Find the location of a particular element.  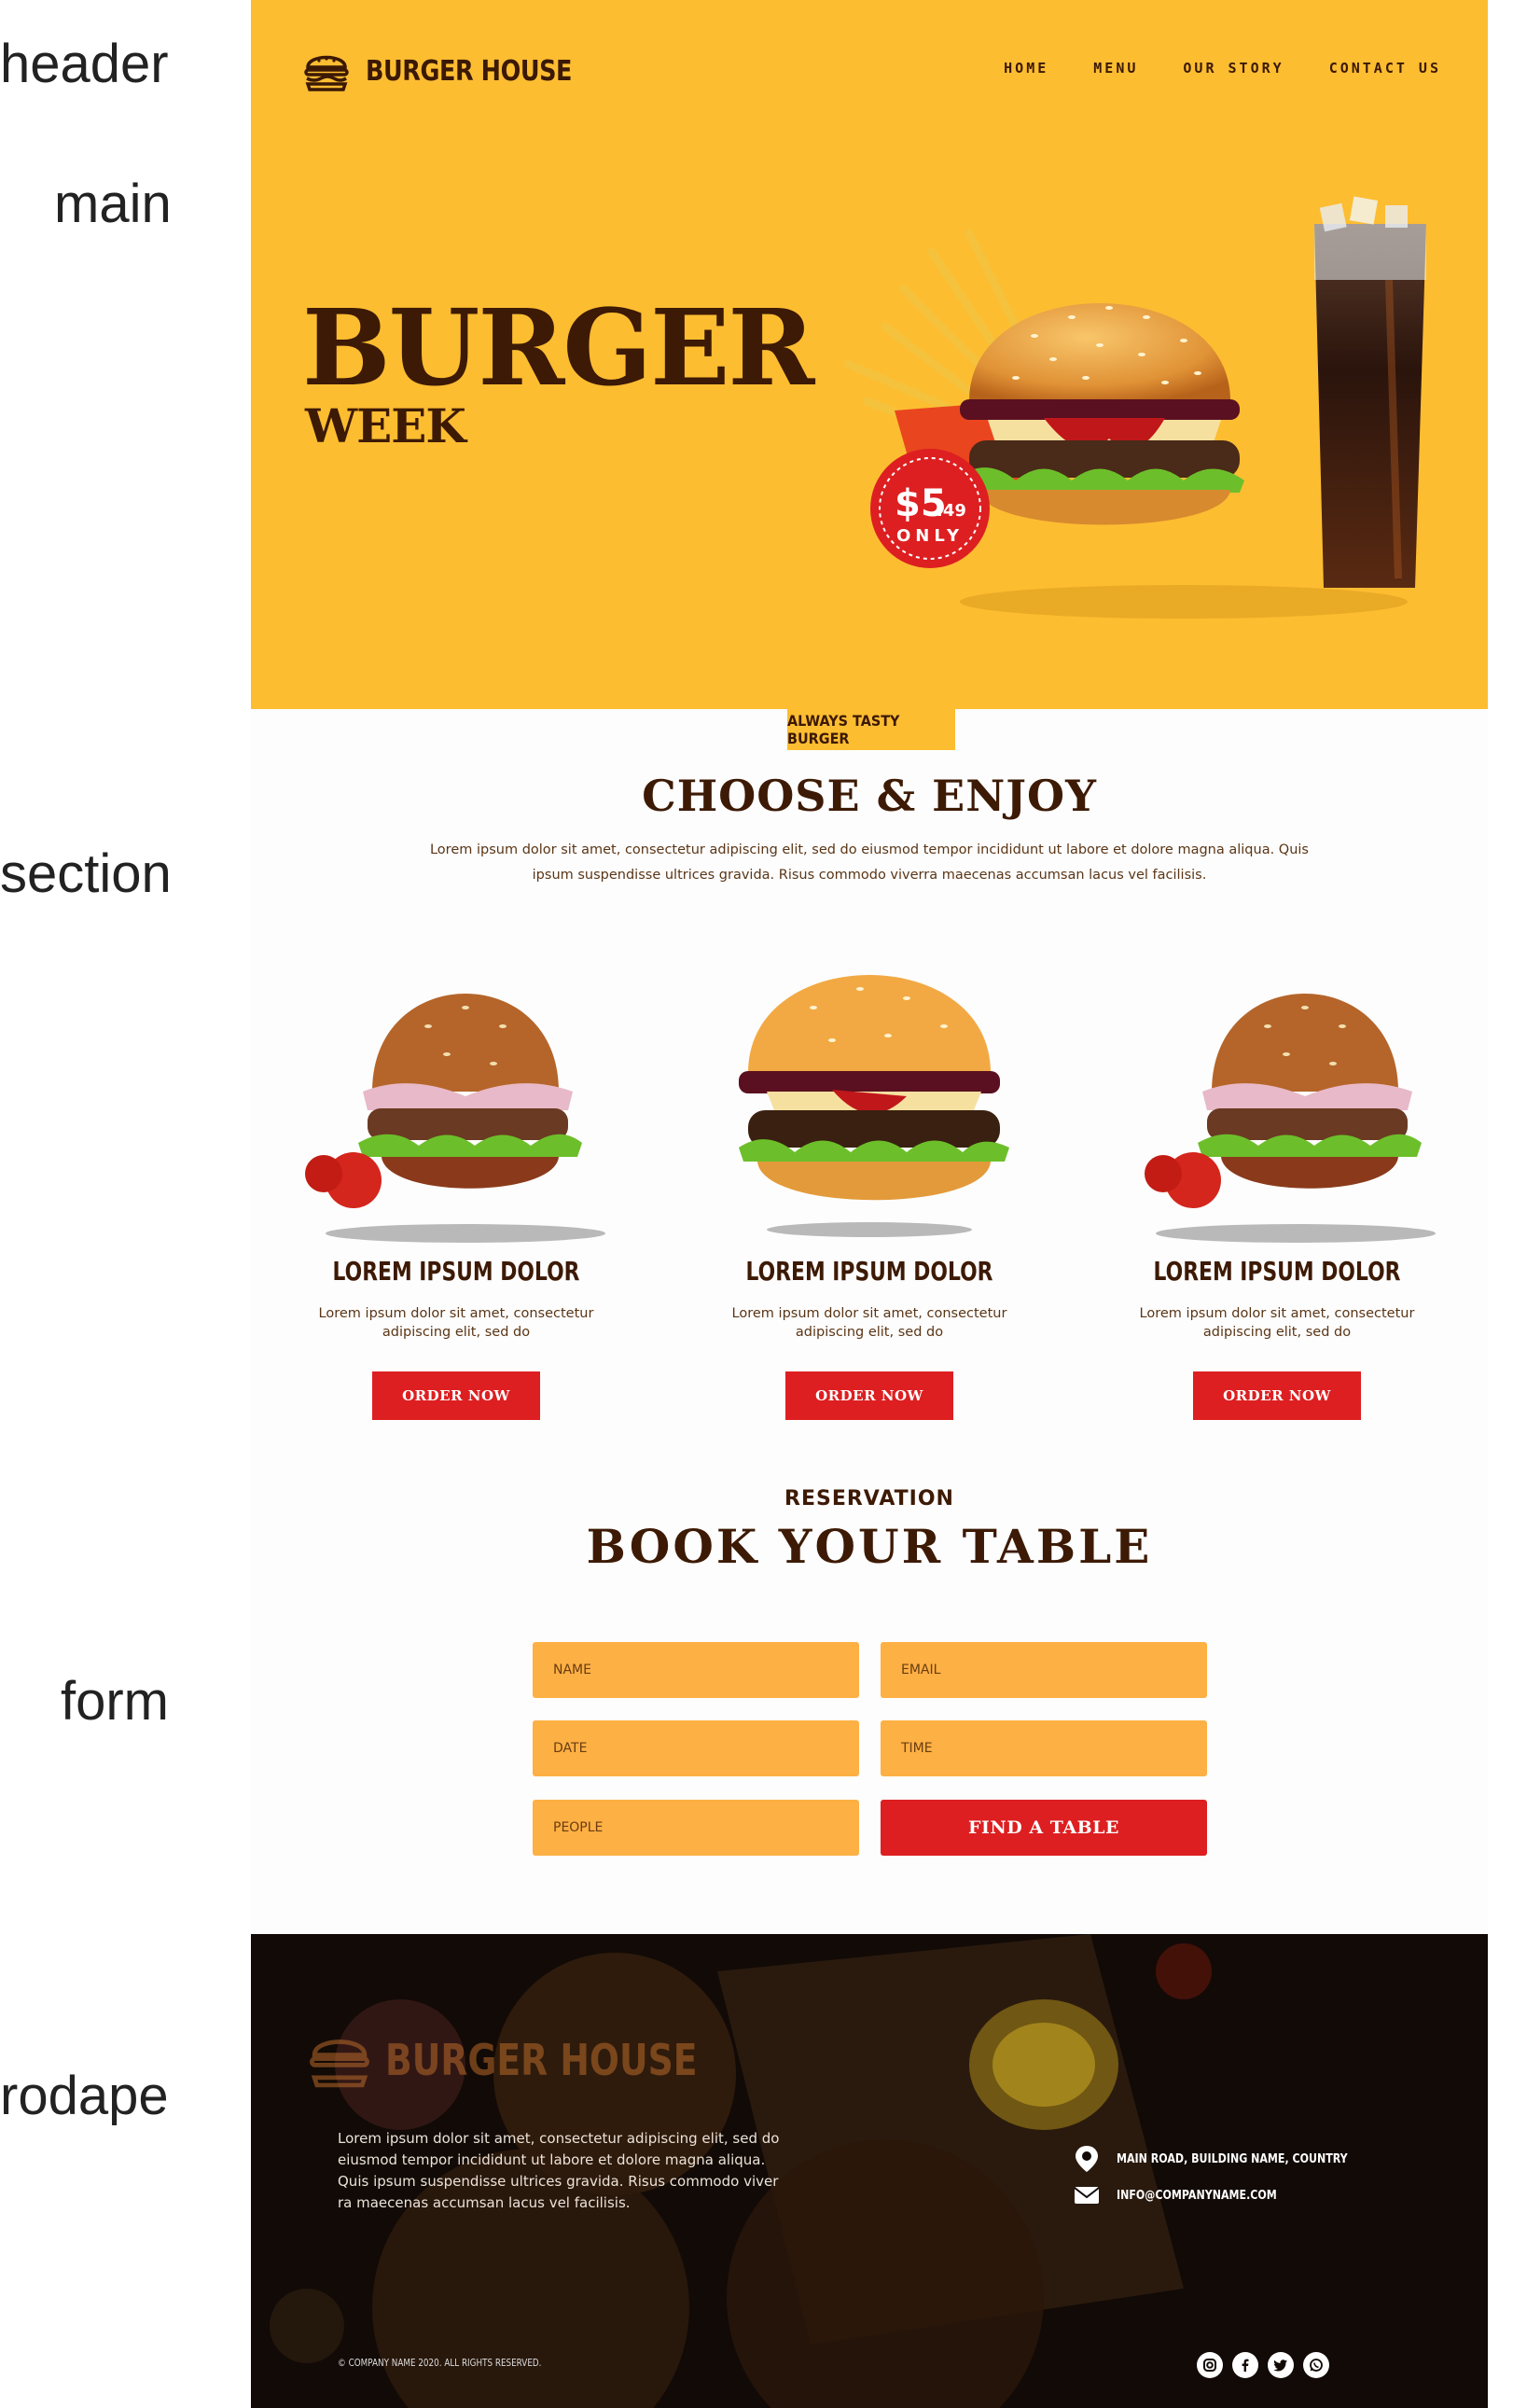

brand-name: BURGER HOUSE is located at coordinates (469, 71).